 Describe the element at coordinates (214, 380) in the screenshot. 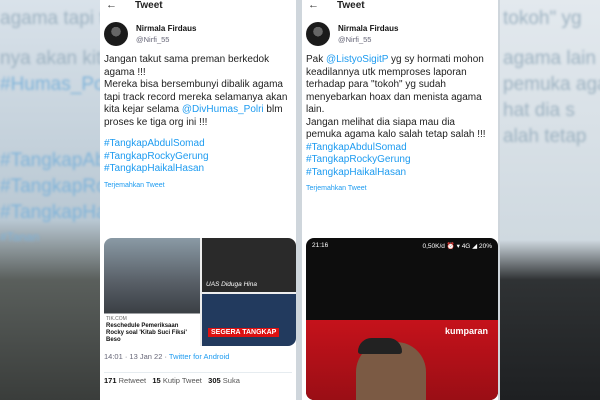

I see `like-count: 305` at that location.